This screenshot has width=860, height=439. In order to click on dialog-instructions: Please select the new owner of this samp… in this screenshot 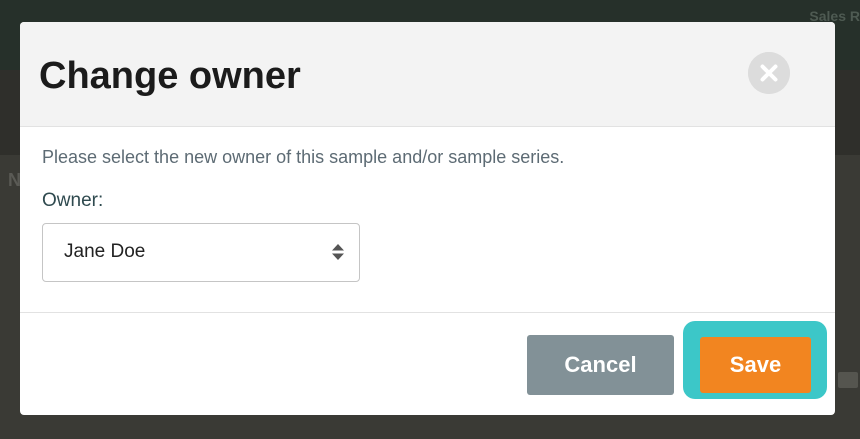, I will do `click(303, 157)`.